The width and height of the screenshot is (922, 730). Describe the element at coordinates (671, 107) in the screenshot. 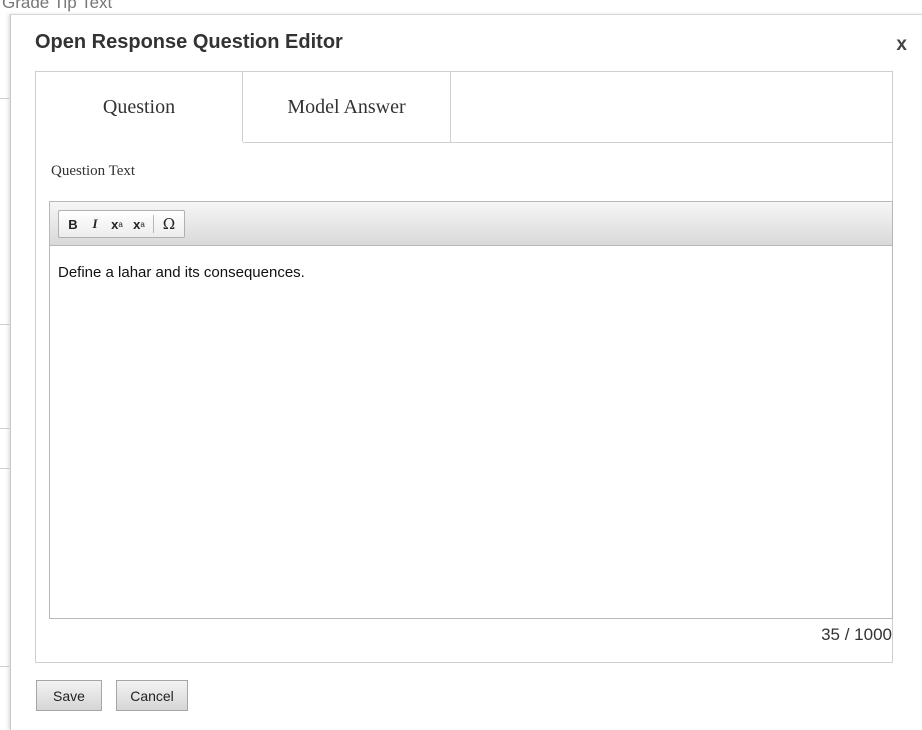

I see `tab-bar-filler` at that location.